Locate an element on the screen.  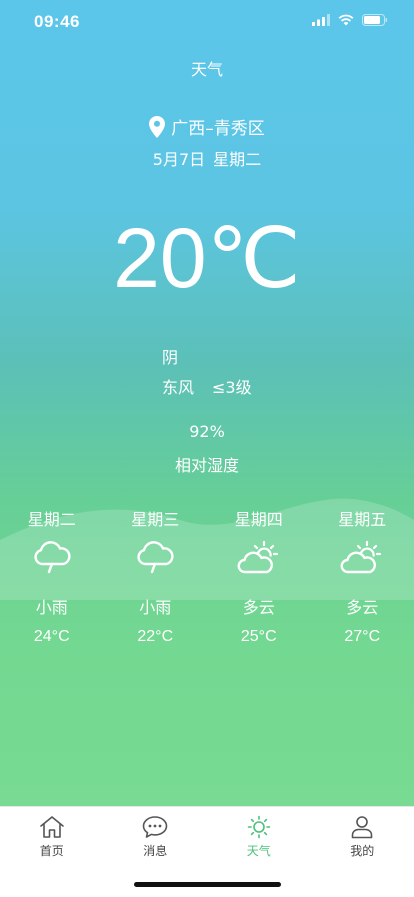
forecast-weekday: 星期五 is located at coordinates (362, 516).